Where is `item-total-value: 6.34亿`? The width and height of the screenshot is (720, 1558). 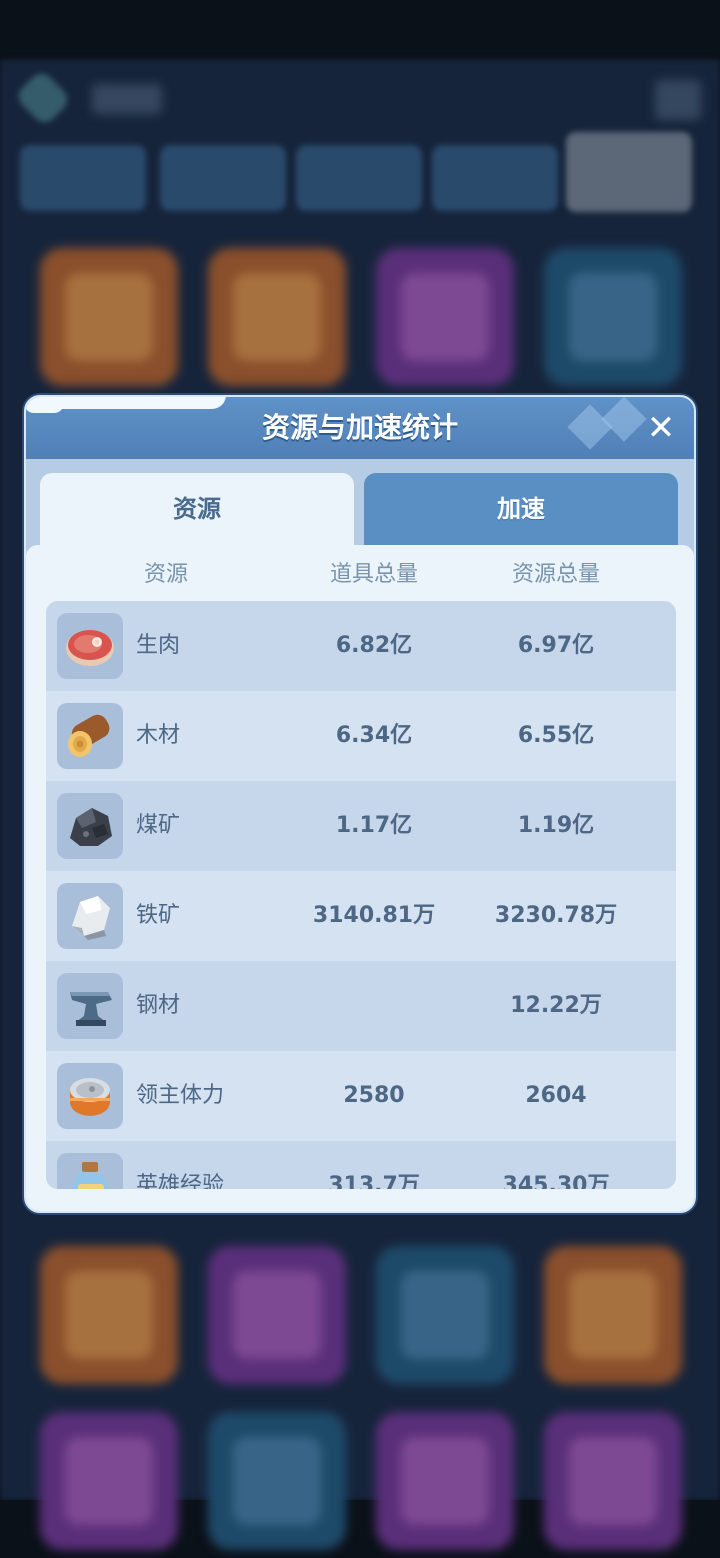
item-total-value: 6.34亿 is located at coordinates (374, 735).